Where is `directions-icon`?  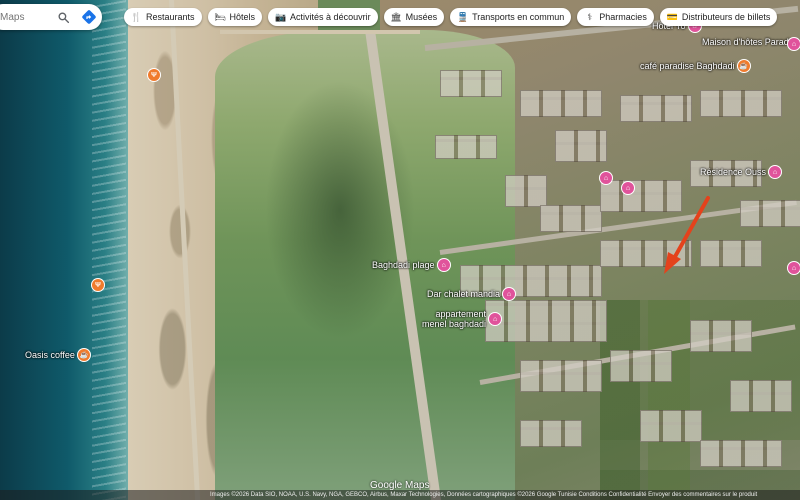
directions-icon is located at coordinates (89, 17).